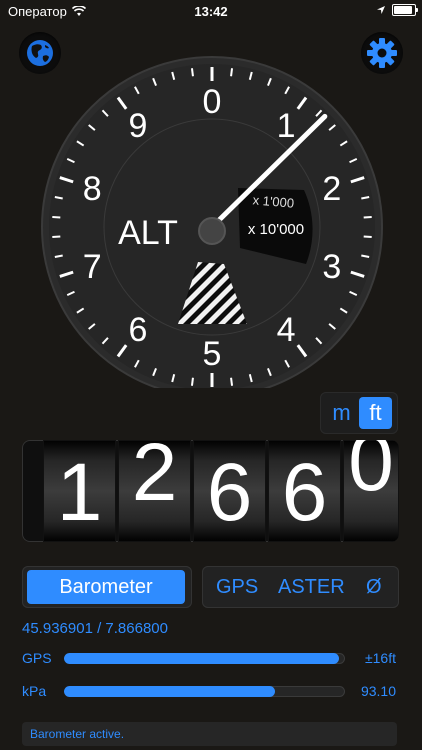  What do you see at coordinates (405, 10) in the screenshot?
I see `battery-icon` at bounding box center [405, 10].